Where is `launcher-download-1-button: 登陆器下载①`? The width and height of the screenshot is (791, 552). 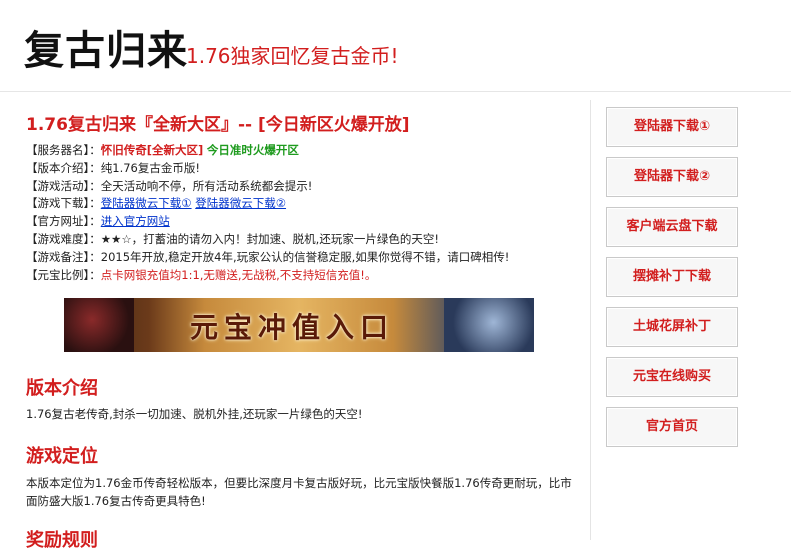
launcher-download-1-button: 登陆器下载① is located at coordinates (672, 127).